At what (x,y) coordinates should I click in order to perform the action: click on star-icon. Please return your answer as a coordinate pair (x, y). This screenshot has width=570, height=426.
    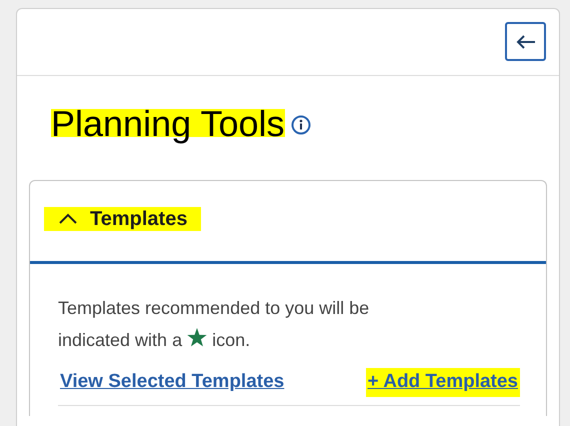
    Looking at the image, I should click on (197, 337).